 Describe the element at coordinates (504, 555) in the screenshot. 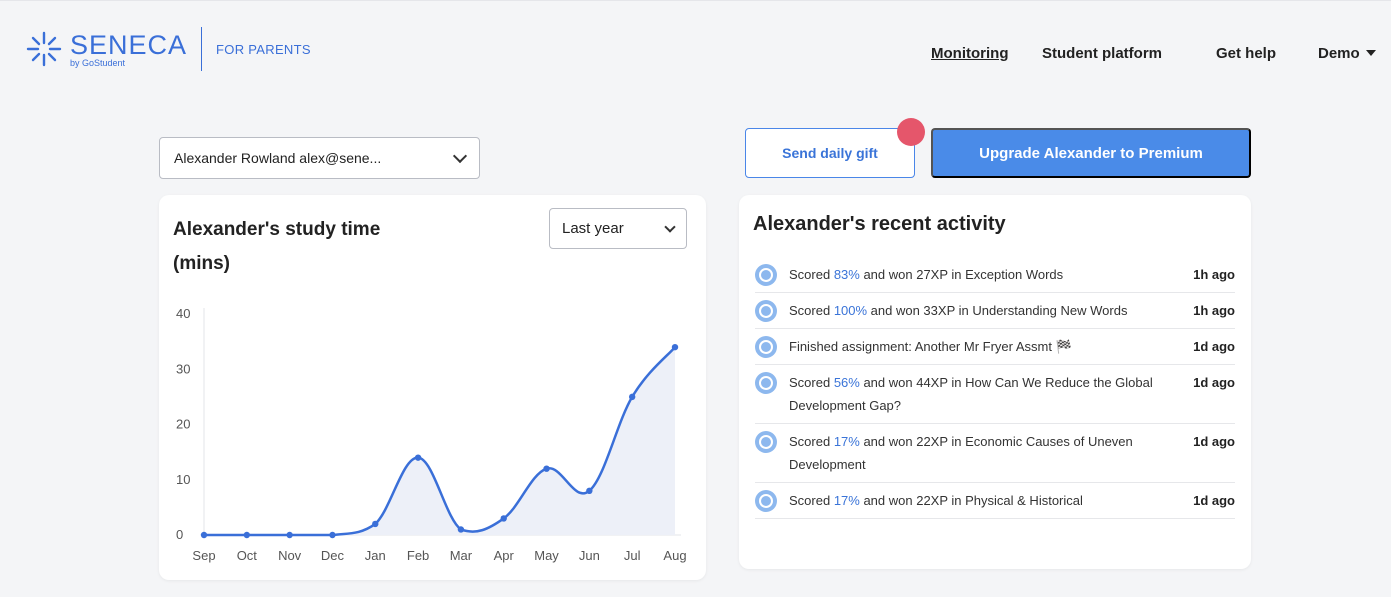

I see `x-tick-label: Apr` at that location.